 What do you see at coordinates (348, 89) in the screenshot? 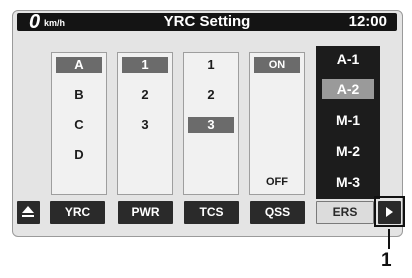
I see `ers-preset-a2: A-2` at bounding box center [348, 89].